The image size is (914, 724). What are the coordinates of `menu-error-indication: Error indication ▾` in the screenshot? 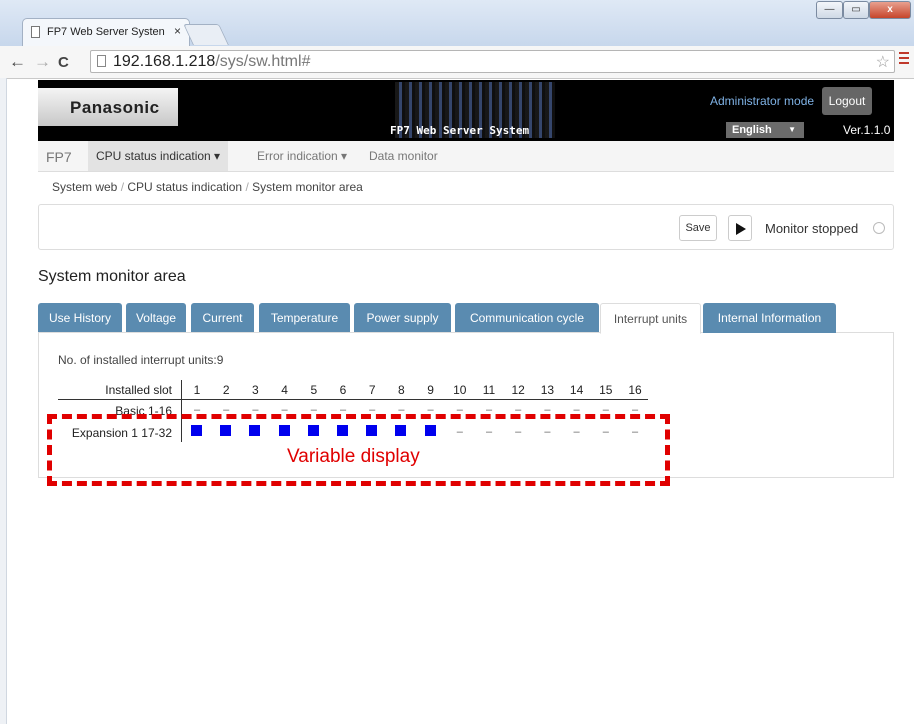 It's located at (302, 156).